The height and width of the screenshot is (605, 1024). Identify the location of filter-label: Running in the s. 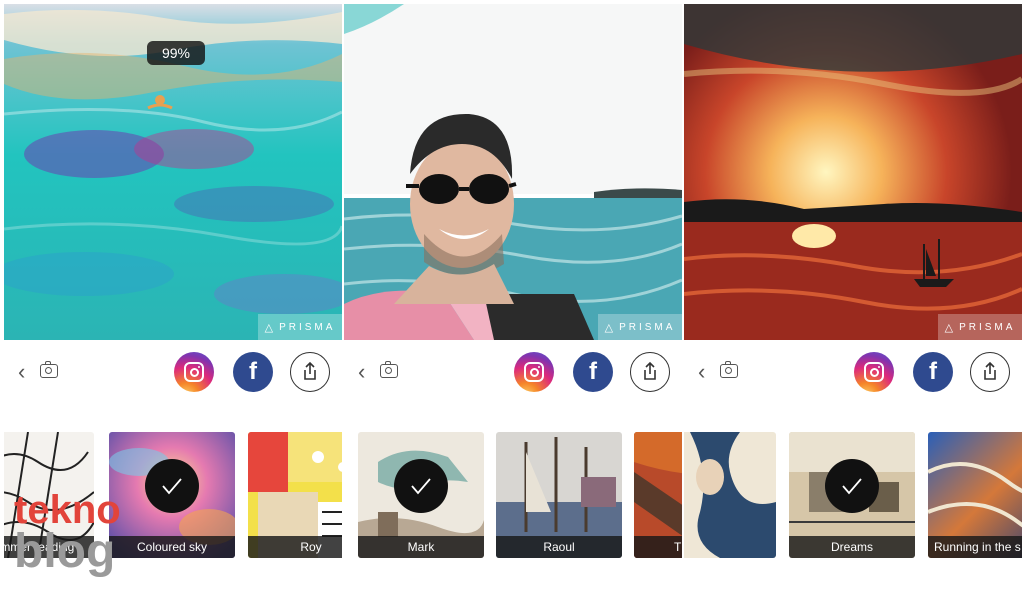
(975, 547).